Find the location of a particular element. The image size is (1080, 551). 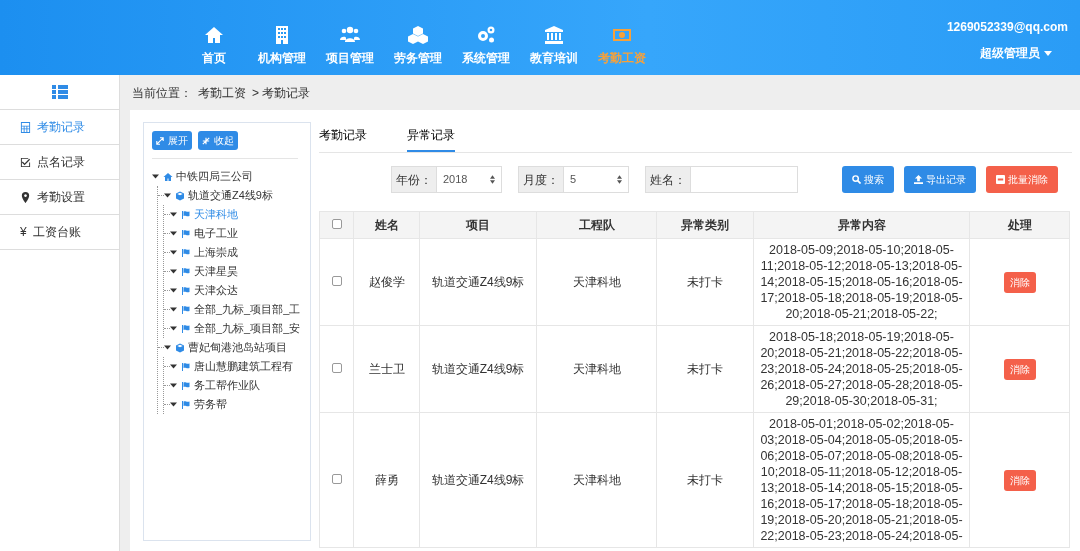

tree-item: 全部_九标_项目部_工 is located at coordinates (241, 309).